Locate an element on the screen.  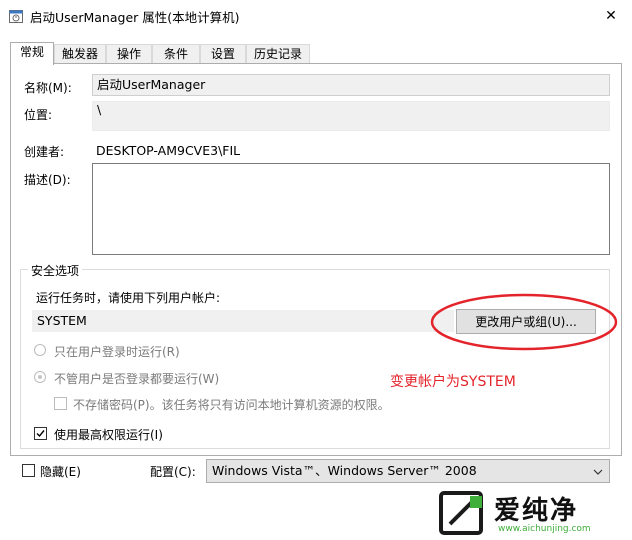
name-label: 名称(M): is located at coordinates (48, 88).